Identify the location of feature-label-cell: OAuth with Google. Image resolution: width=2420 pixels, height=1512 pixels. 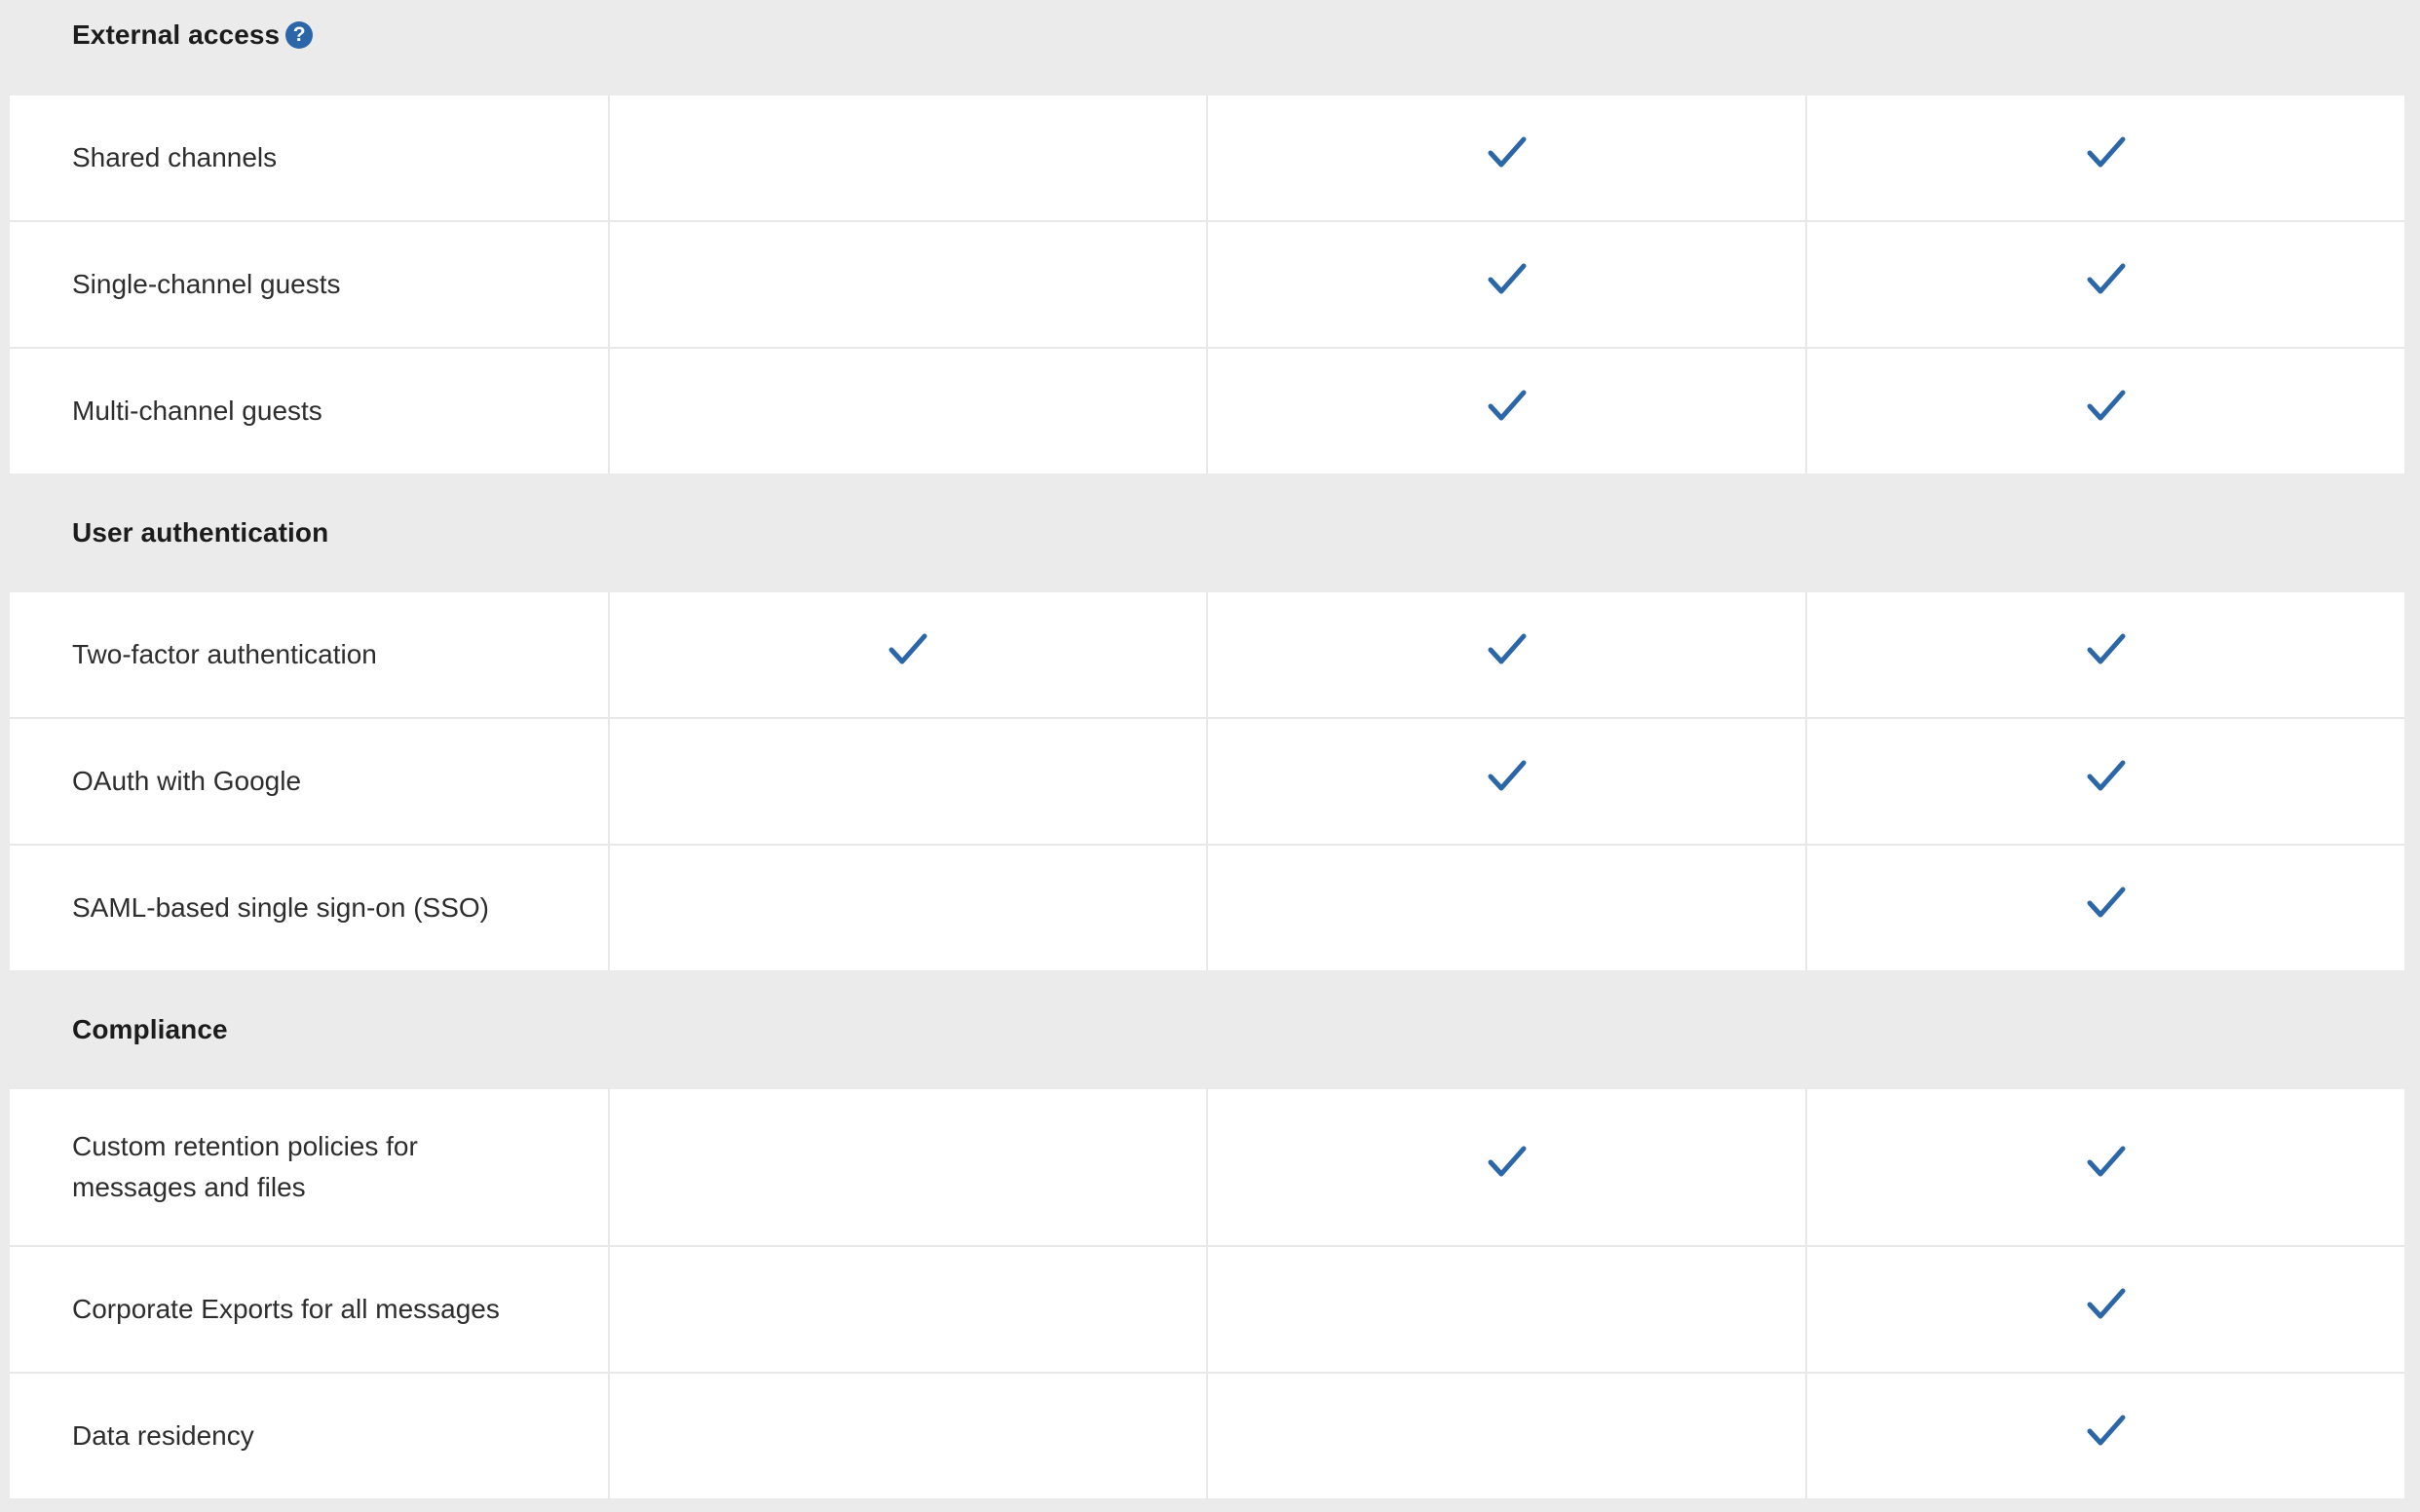
(309, 781).